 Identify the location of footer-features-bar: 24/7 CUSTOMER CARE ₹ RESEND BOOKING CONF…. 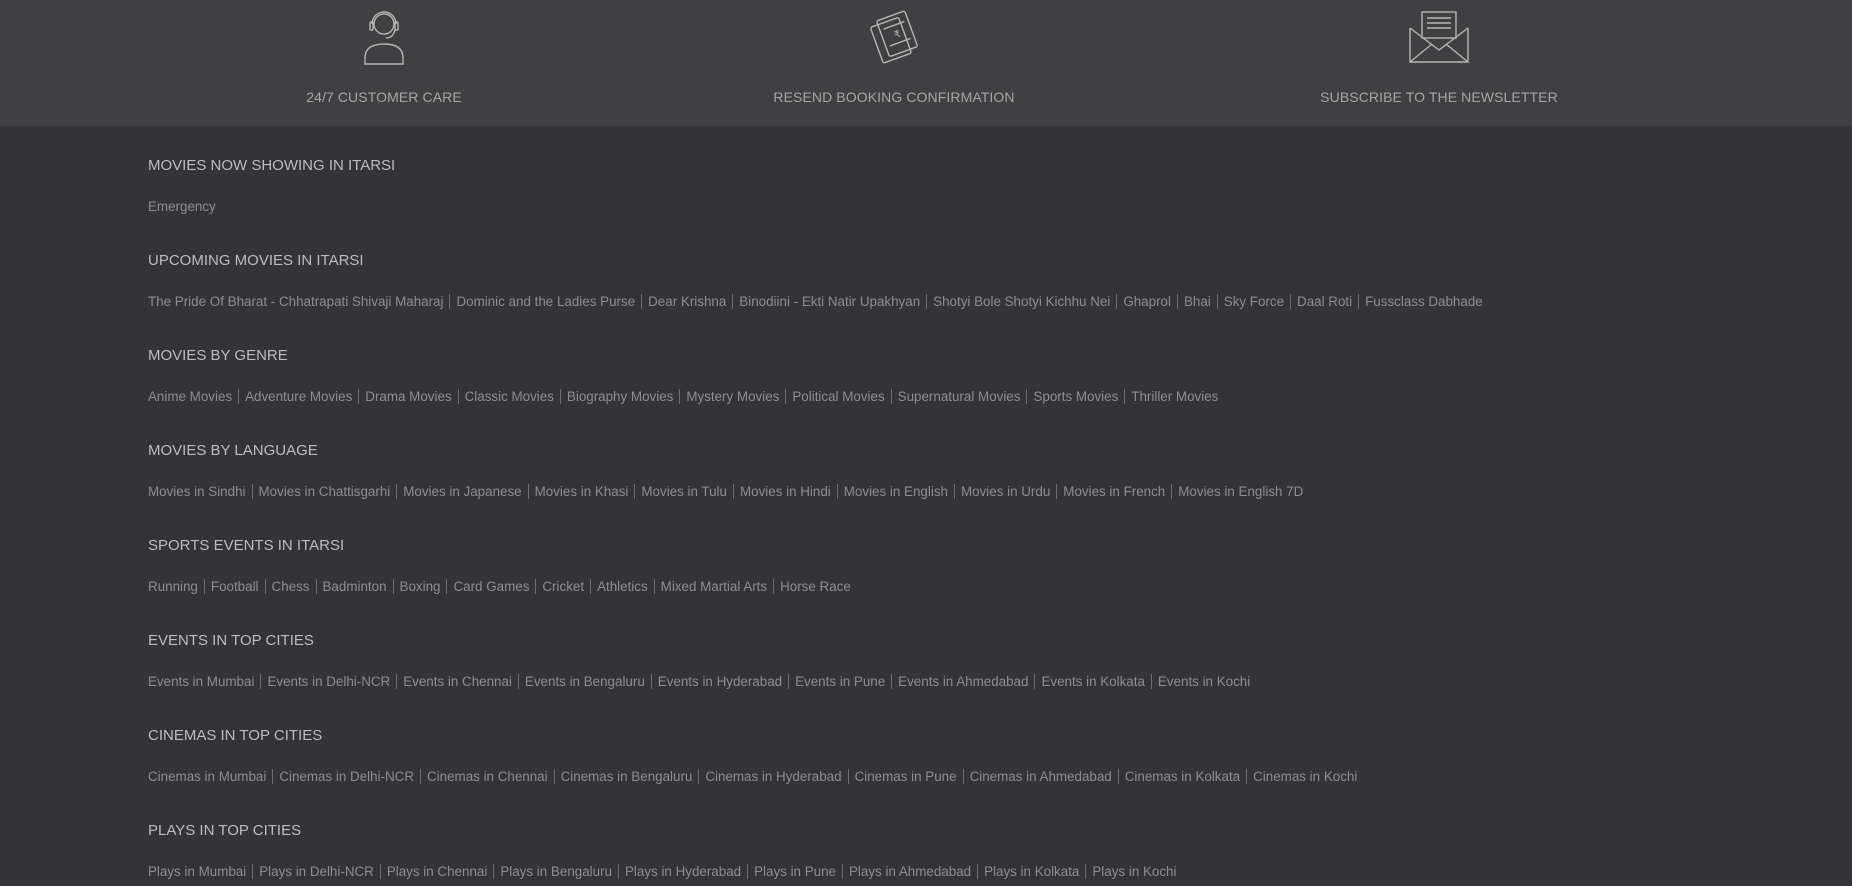
(926, 63).